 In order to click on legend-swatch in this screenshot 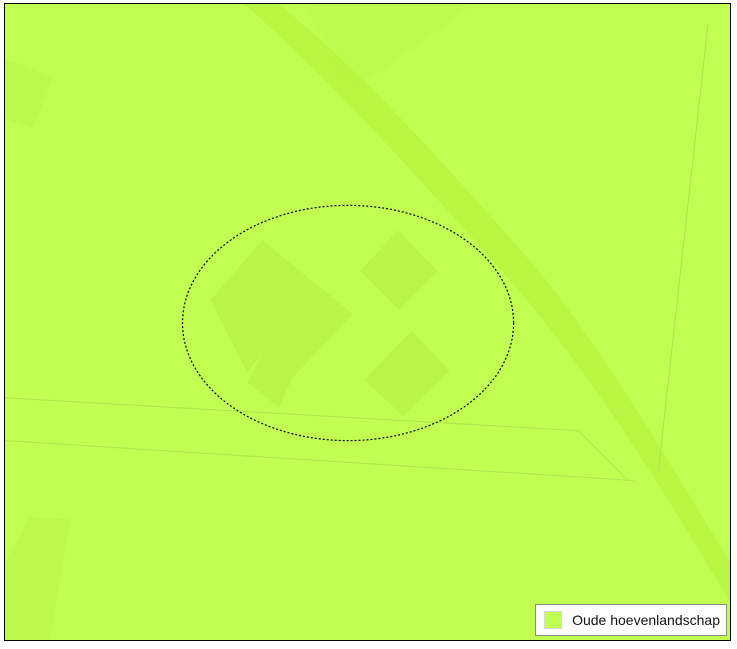, I will do `click(553, 620)`.